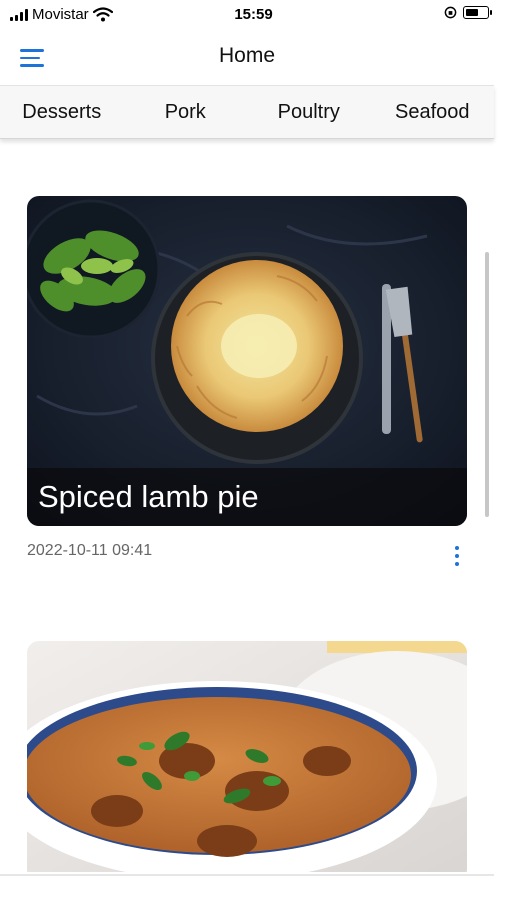  I want to click on page-title: Home, so click(247, 55).